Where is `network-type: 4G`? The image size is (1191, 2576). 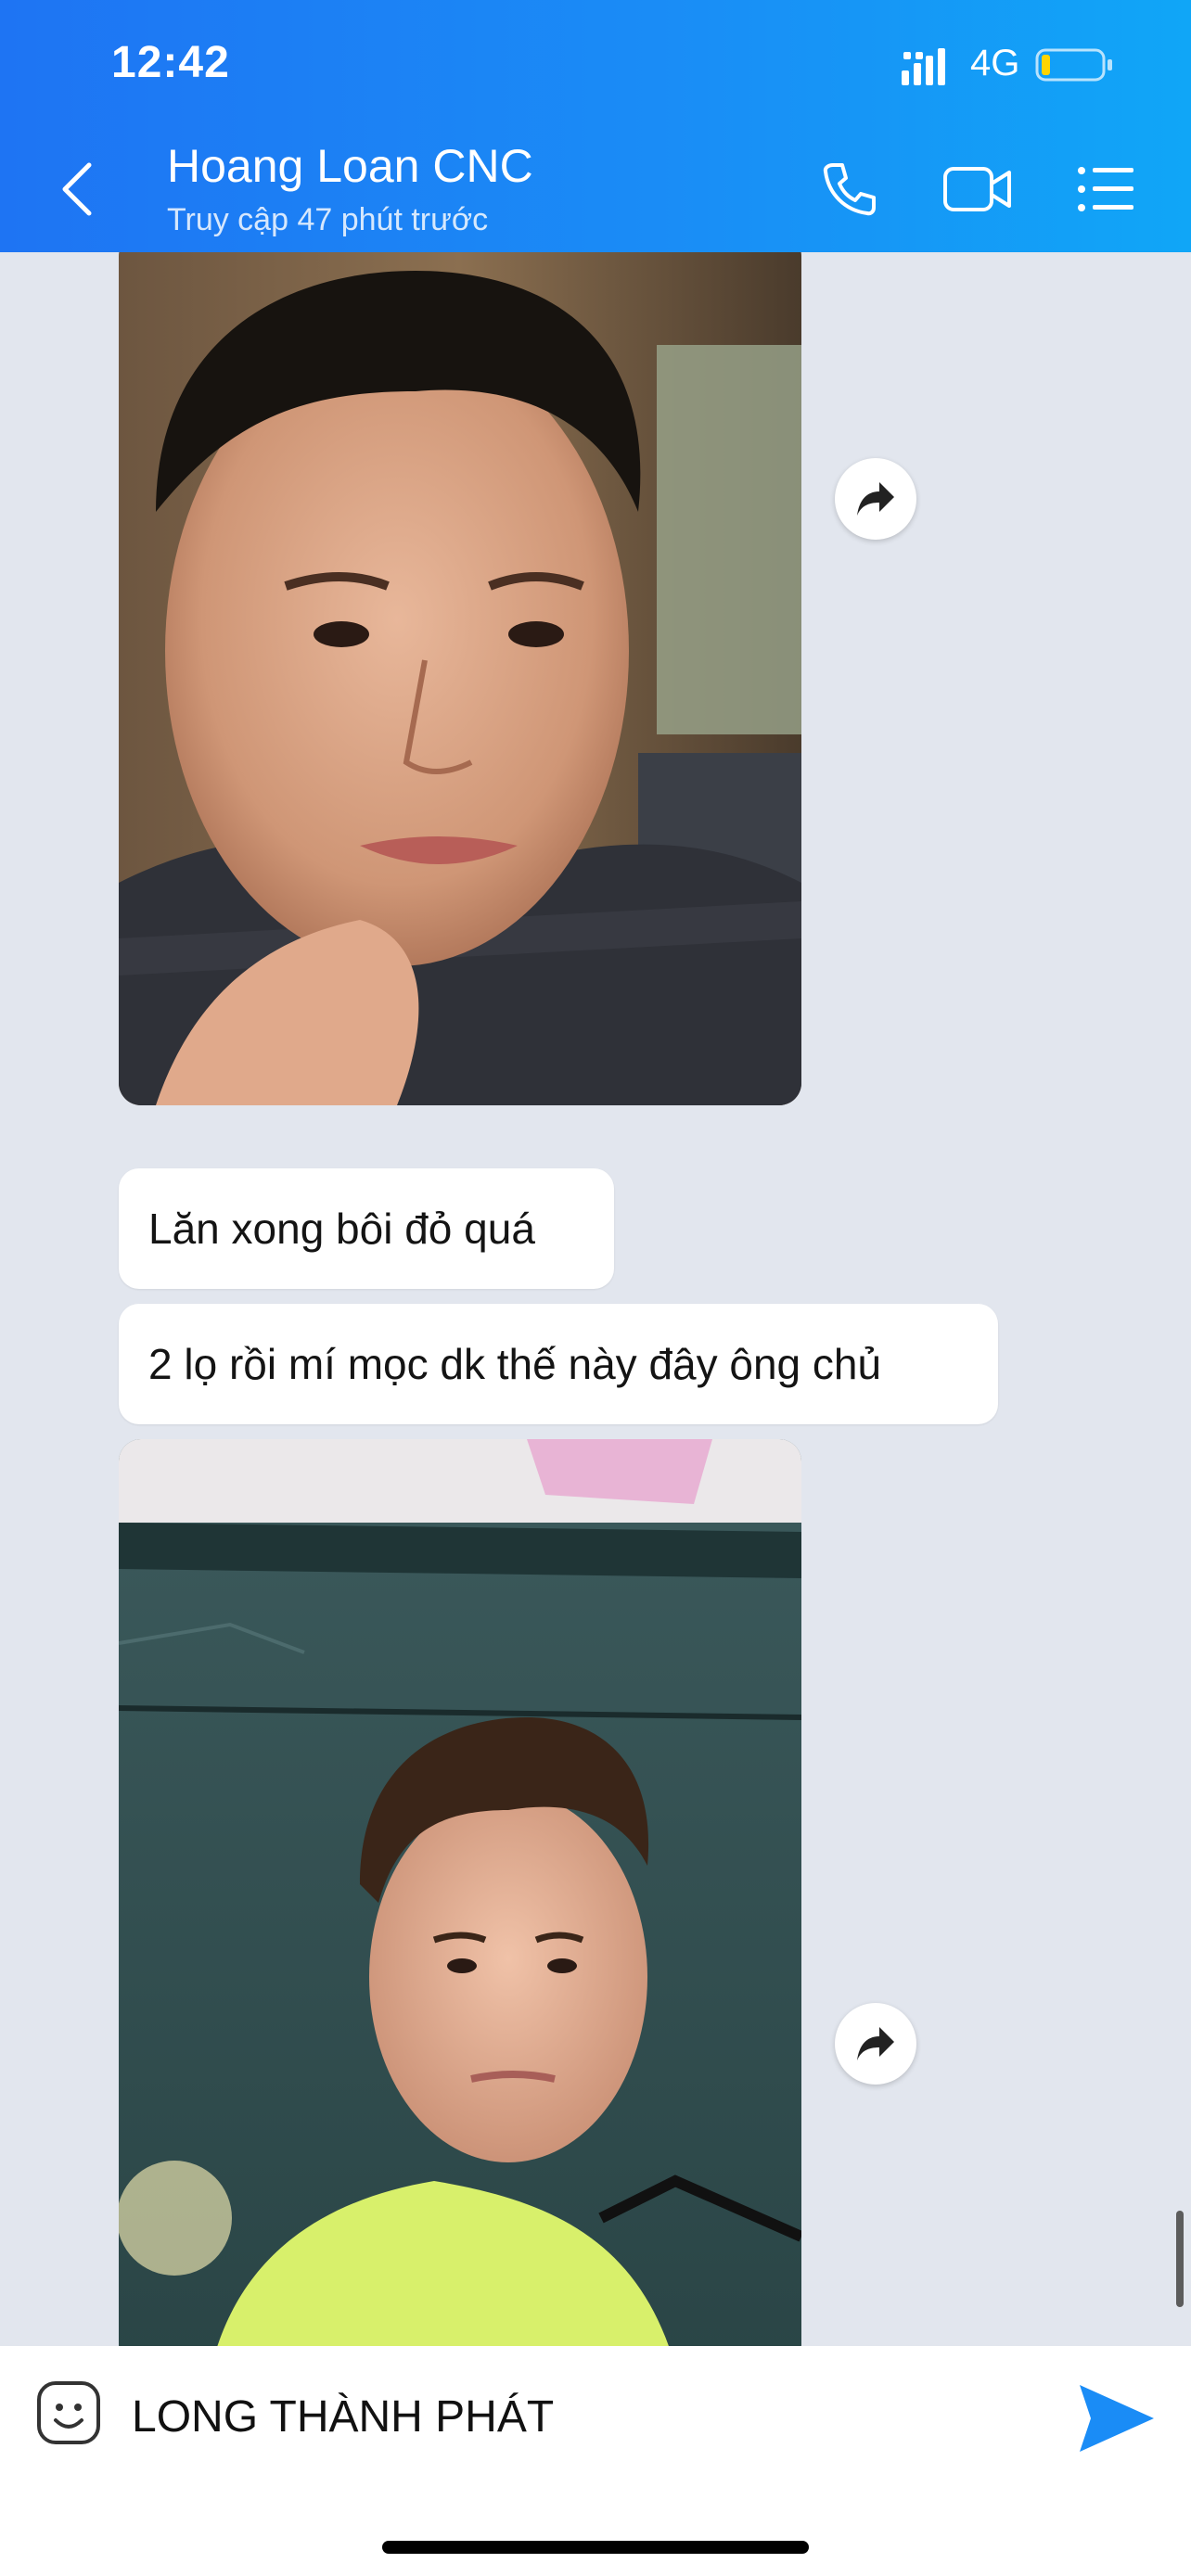 network-type: 4G is located at coordinates (995, 63).